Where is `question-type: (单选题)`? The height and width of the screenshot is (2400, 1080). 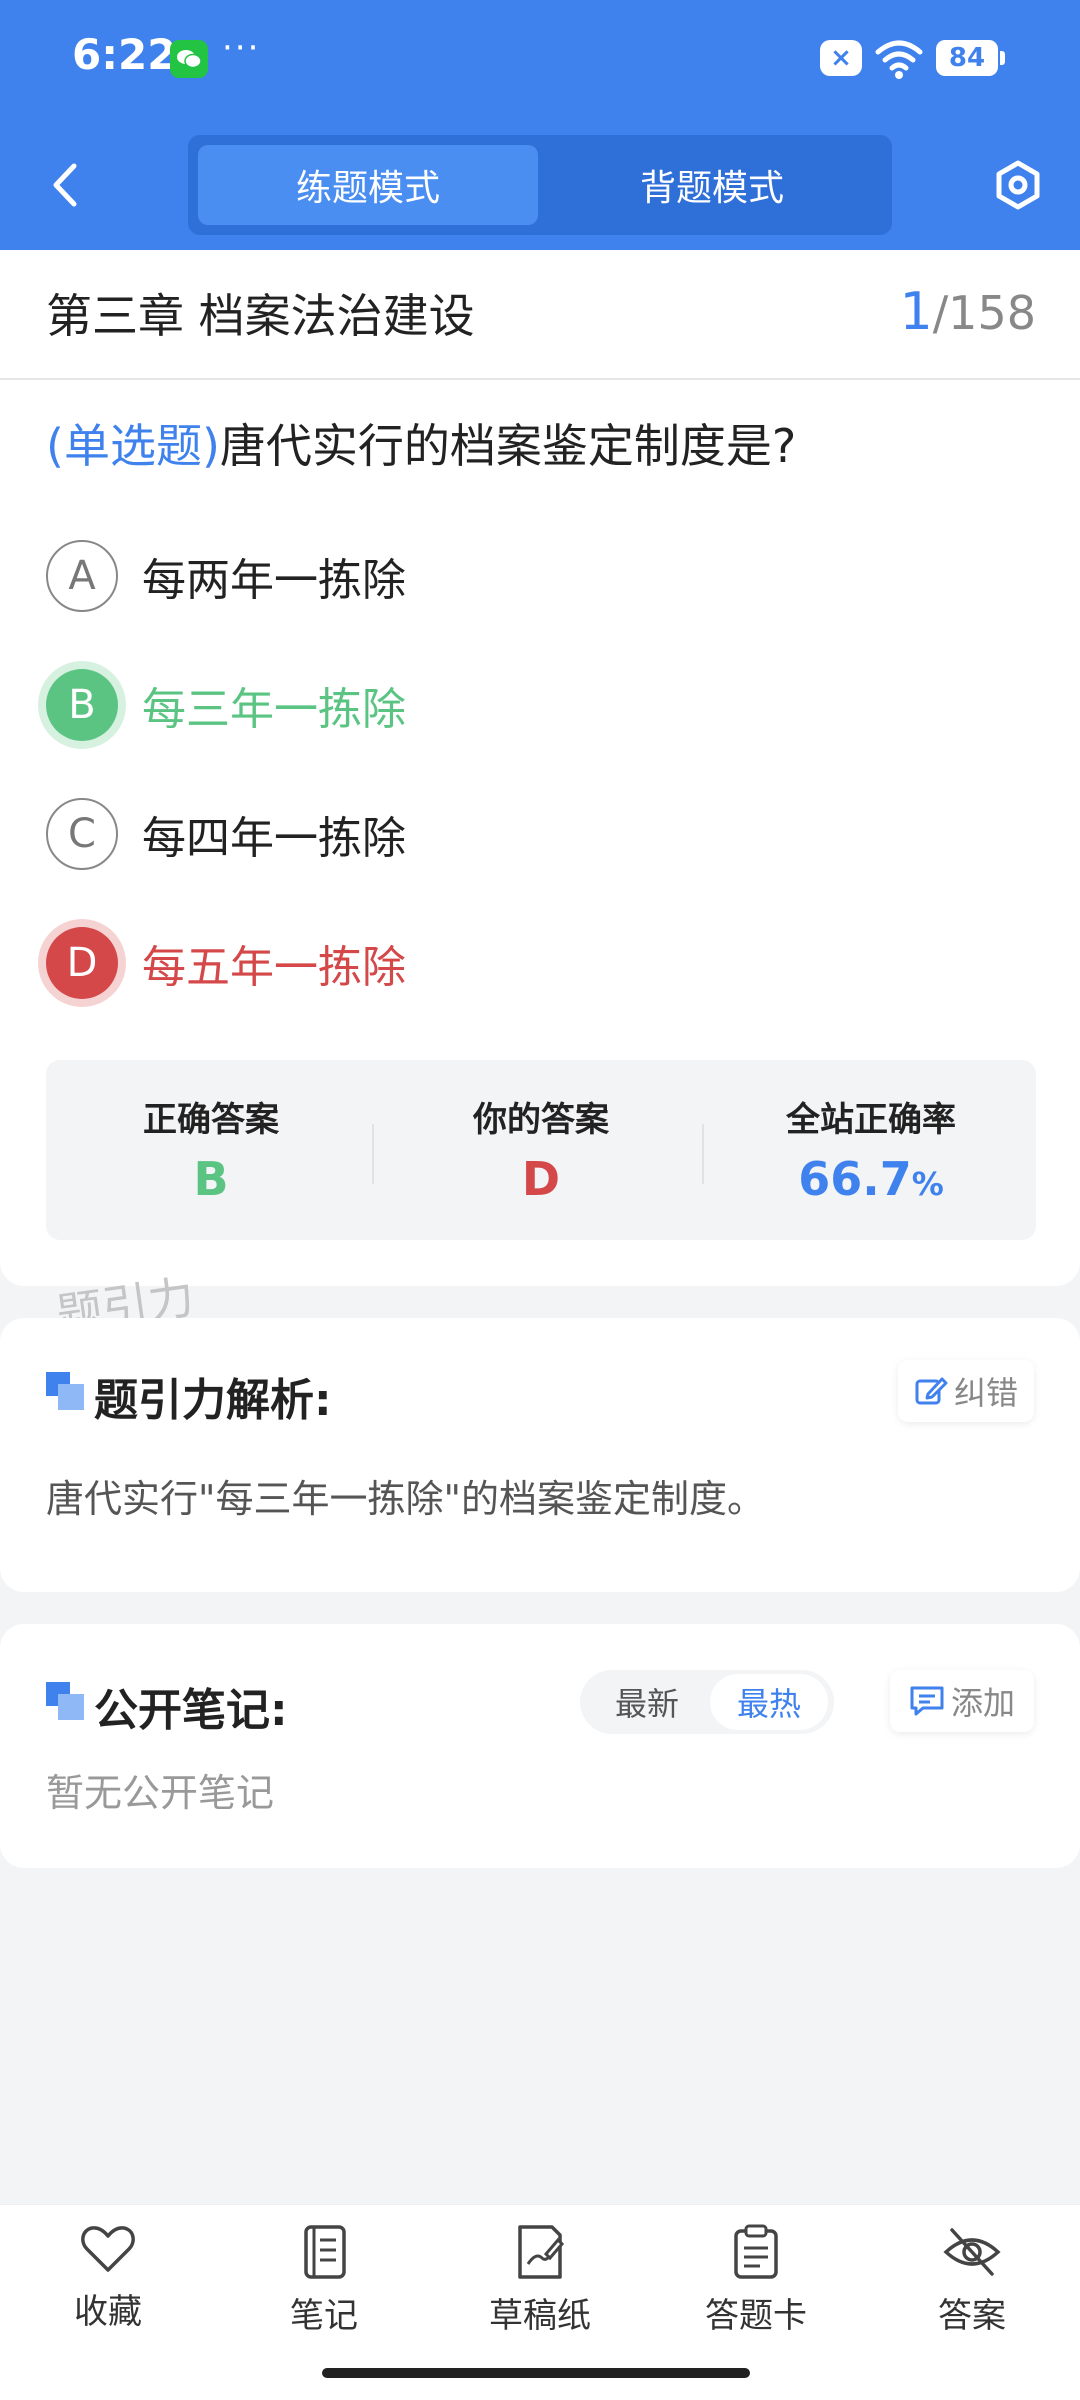
question-type: (单选题) is located at coordinates (133, 446).